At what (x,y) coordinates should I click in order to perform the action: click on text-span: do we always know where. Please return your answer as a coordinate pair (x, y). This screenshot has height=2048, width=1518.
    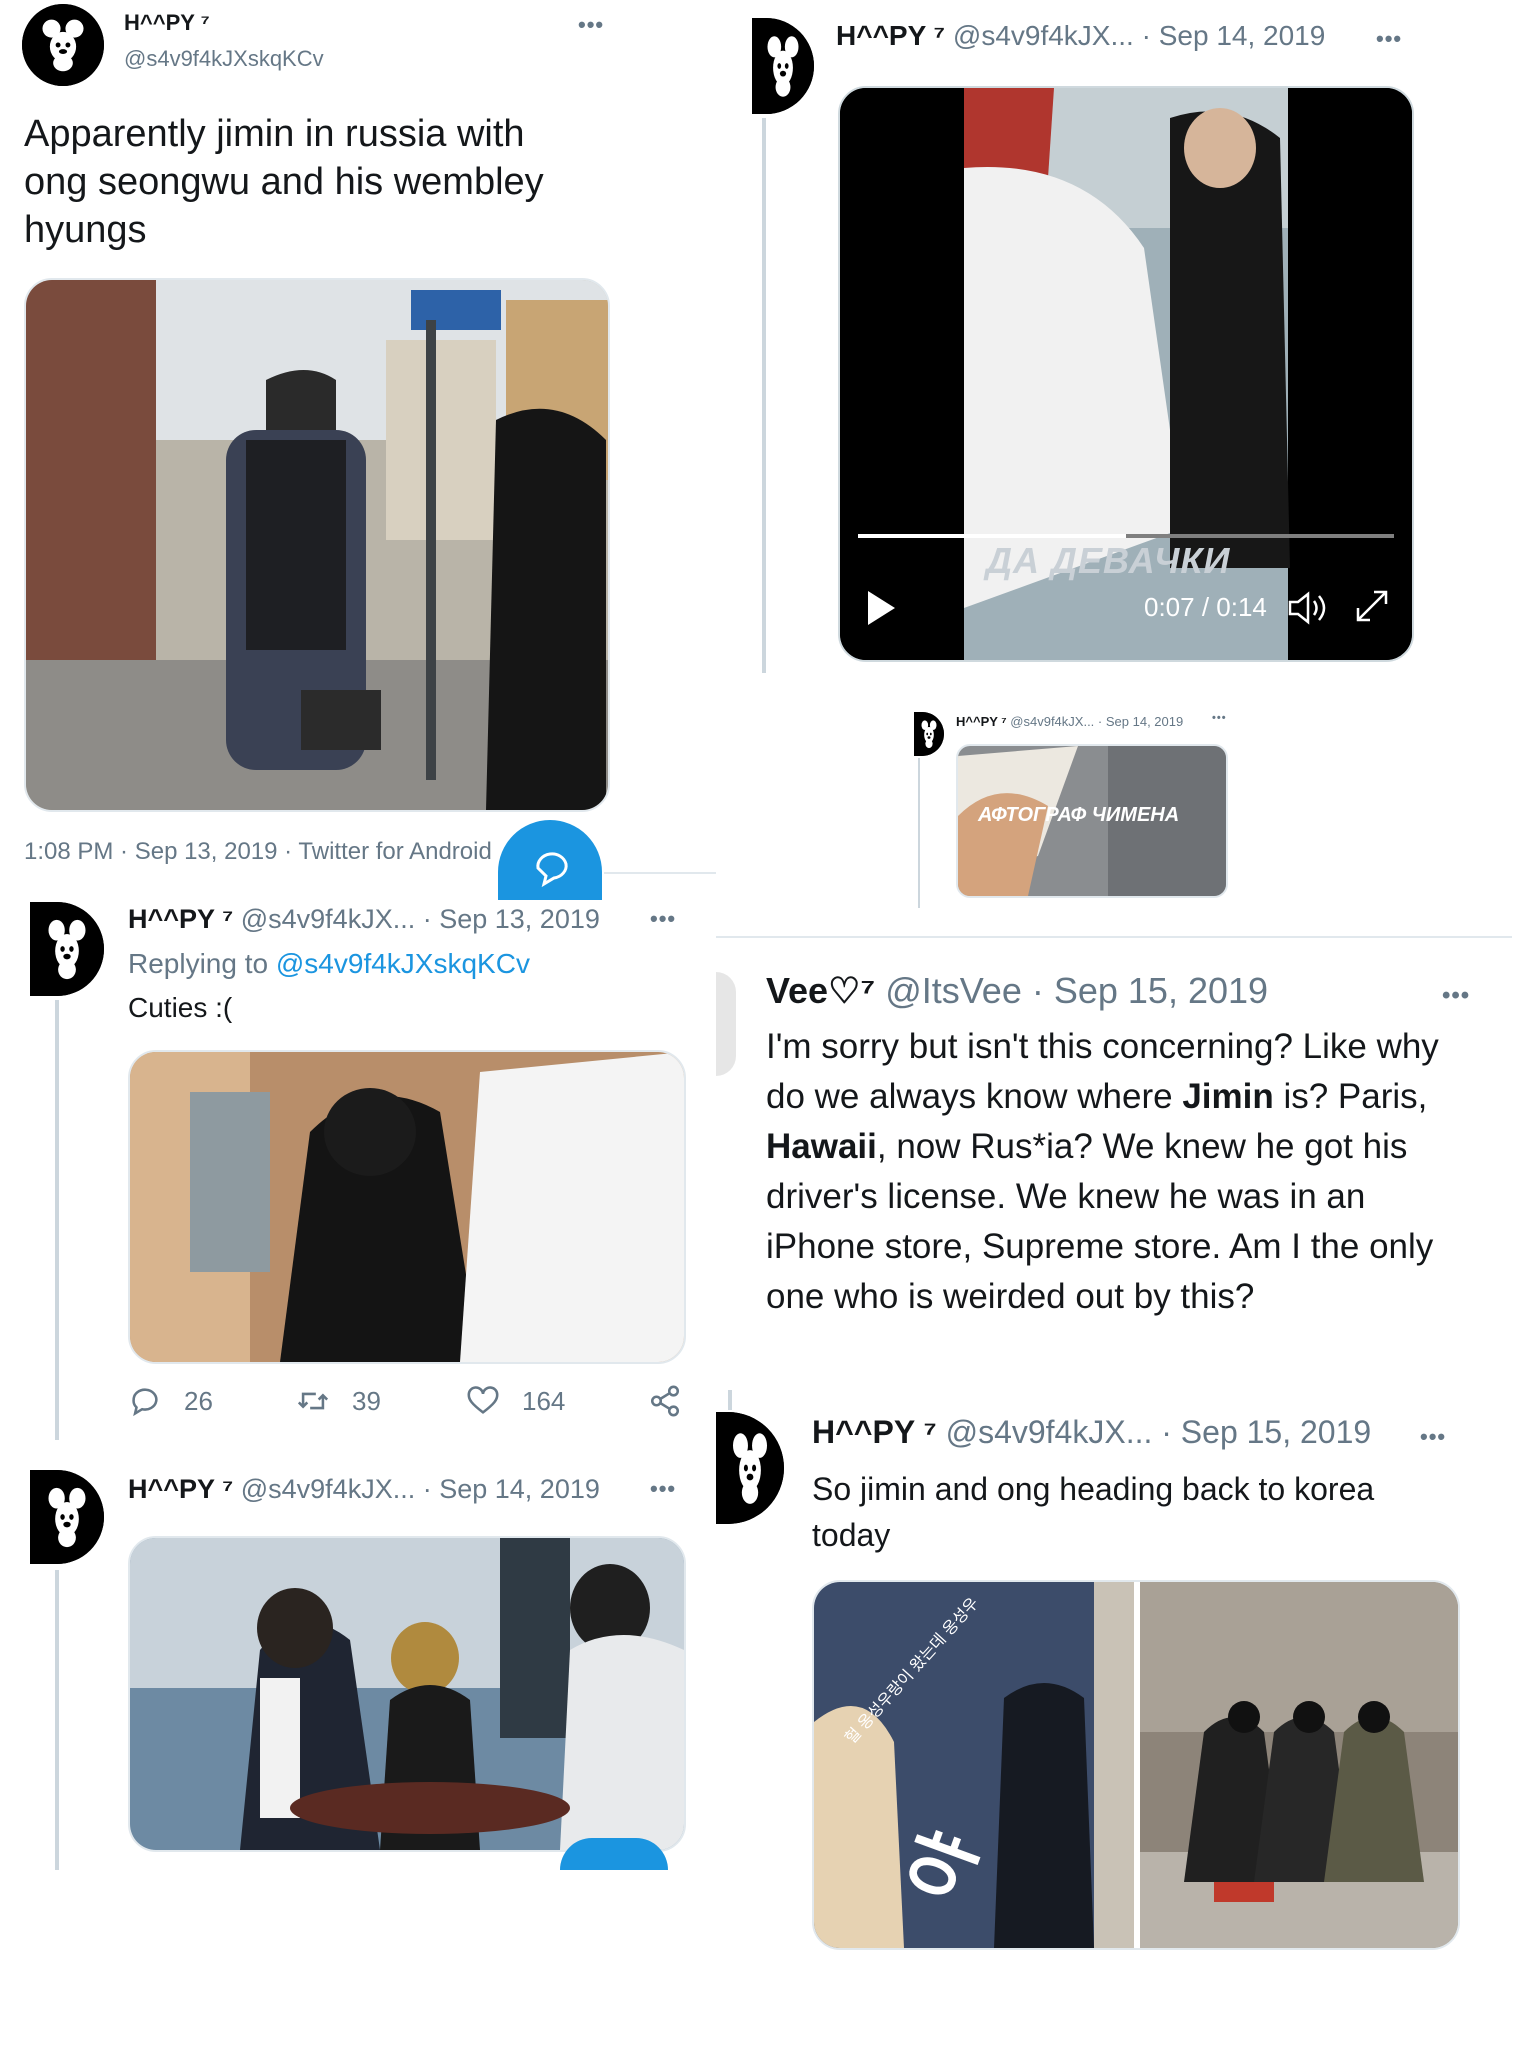
    Looking at the image, I should click on (974, 1096).